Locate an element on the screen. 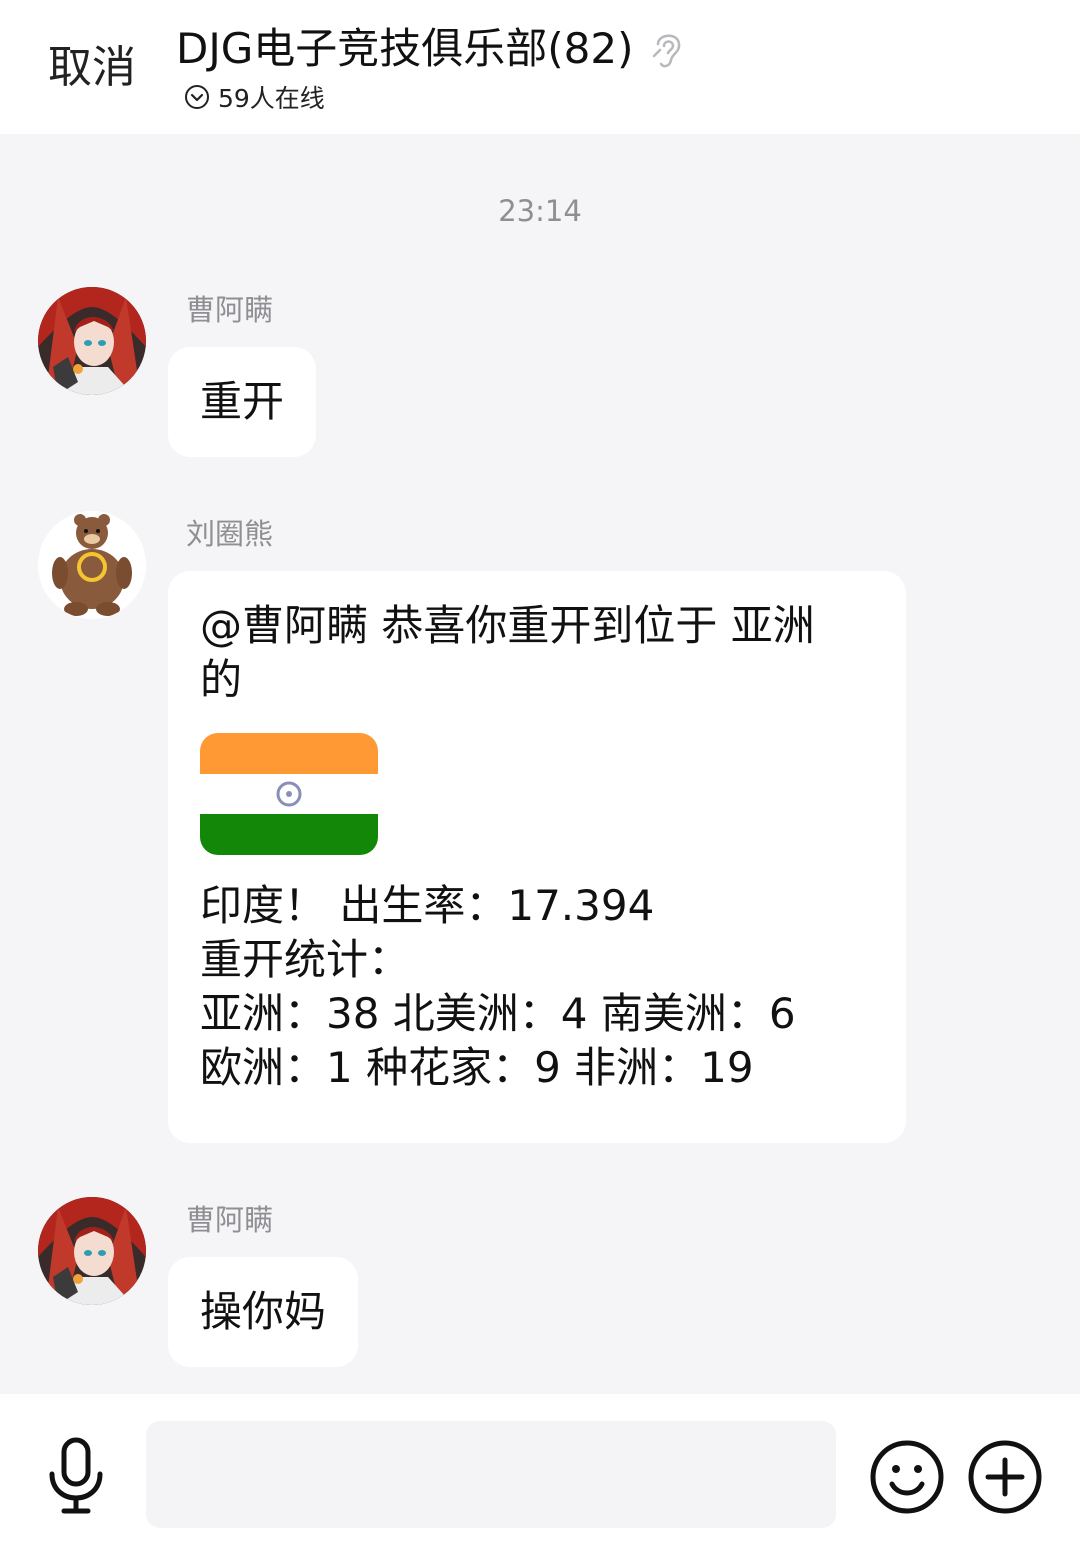  microphone-icon is located at coordinates (76, 1476).